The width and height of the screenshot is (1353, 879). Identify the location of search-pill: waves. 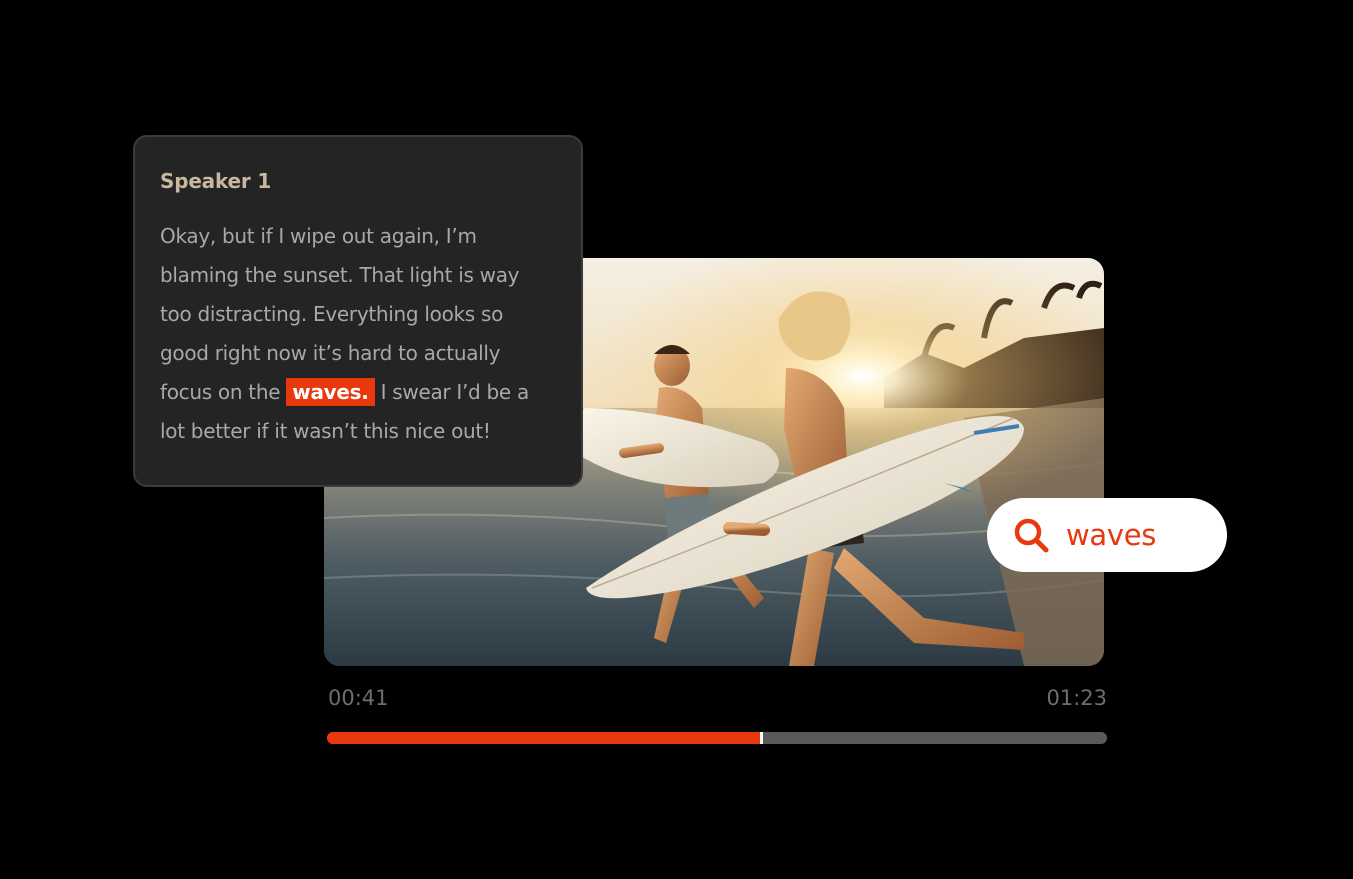
(1107, 535).